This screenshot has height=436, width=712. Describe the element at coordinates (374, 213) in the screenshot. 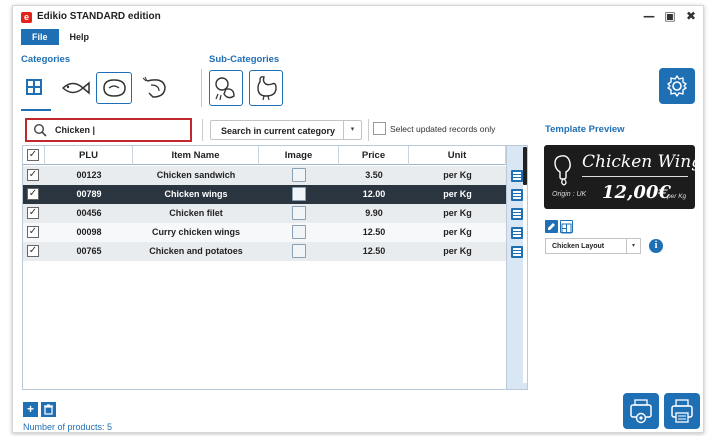

I see `cell-price: 9.90` at that location.